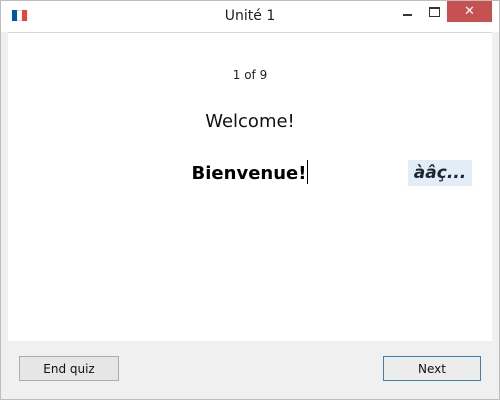  I want to click on minimize-icon, so click(407, 14).